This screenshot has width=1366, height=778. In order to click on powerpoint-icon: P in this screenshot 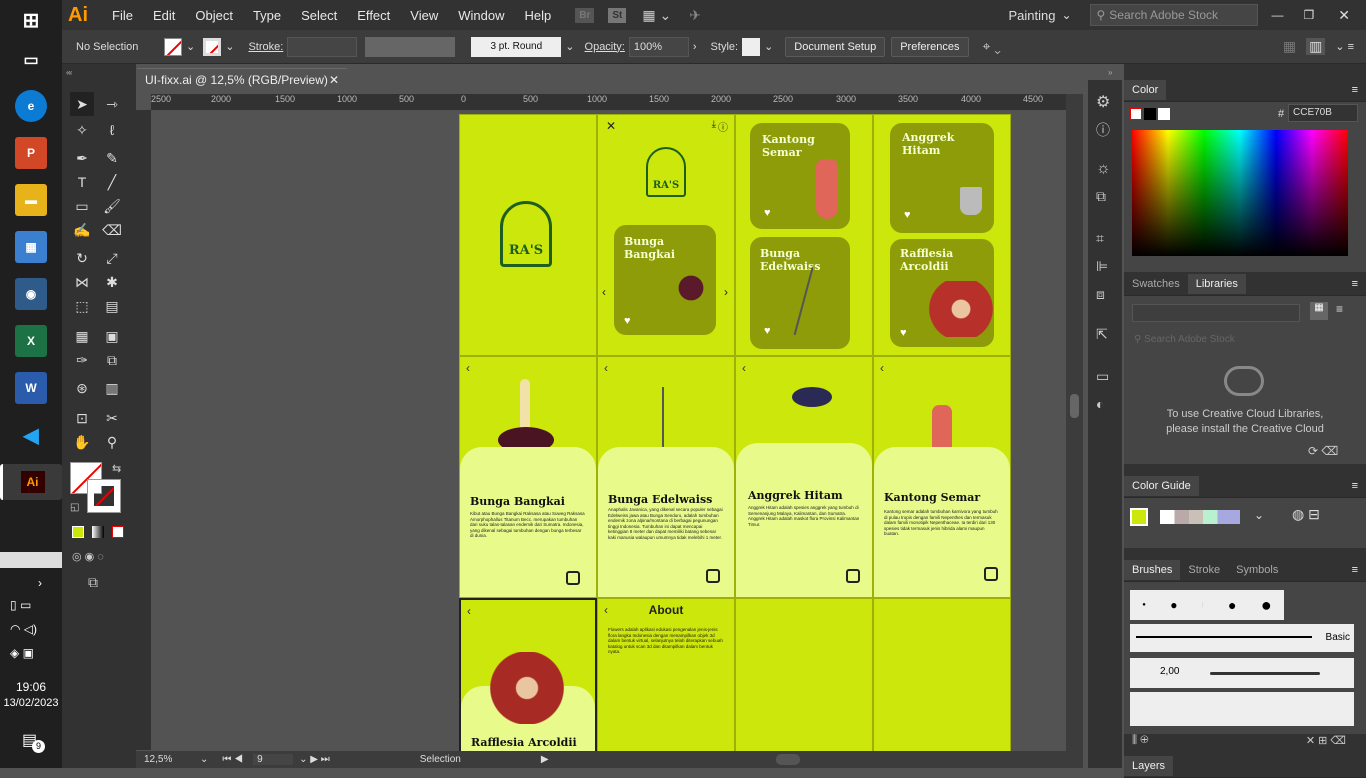, I will do `click(31, 153)`.